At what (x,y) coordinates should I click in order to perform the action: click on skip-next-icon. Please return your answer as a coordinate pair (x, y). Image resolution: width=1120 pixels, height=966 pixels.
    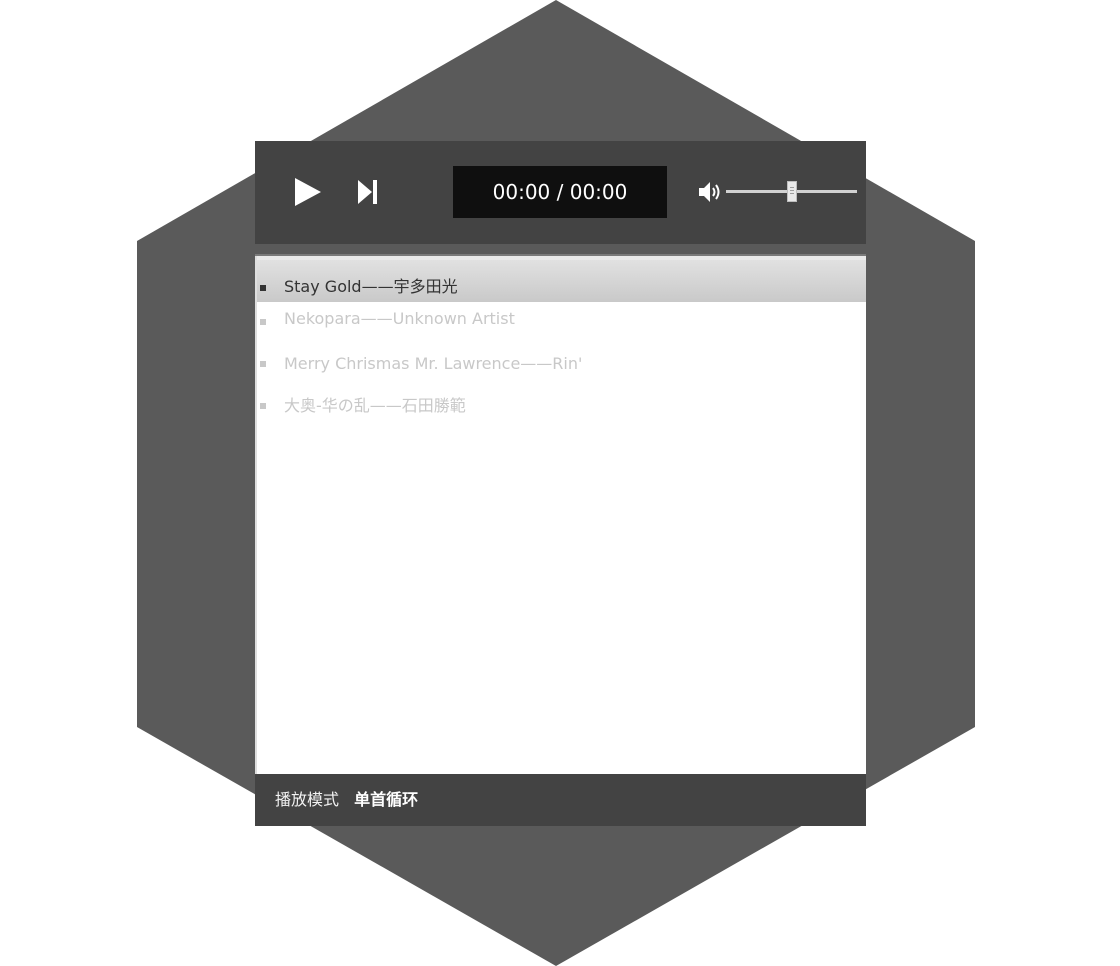
    Looking at the image, I should click on (367, 192).